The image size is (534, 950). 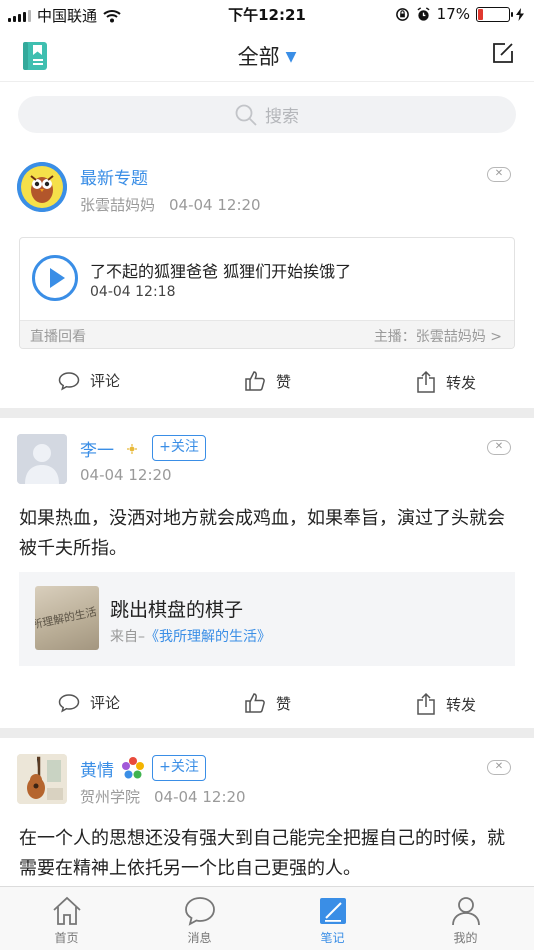 I want to click on search-input: 搜索, so click(x=267, y=114).